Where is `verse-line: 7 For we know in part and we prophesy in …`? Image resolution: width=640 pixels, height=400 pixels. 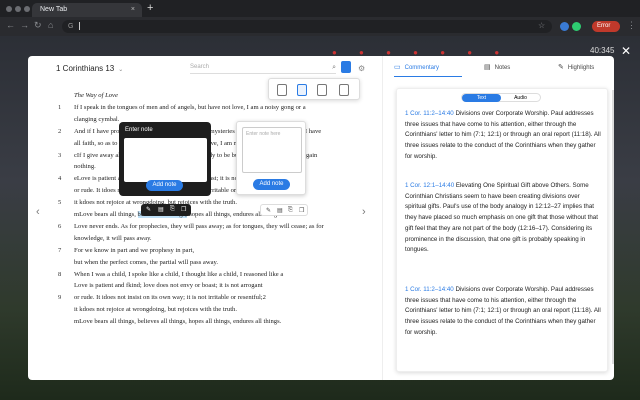
verse-line: 7 For we know in part and we prophesy in … is located at coordinates (213, 252).